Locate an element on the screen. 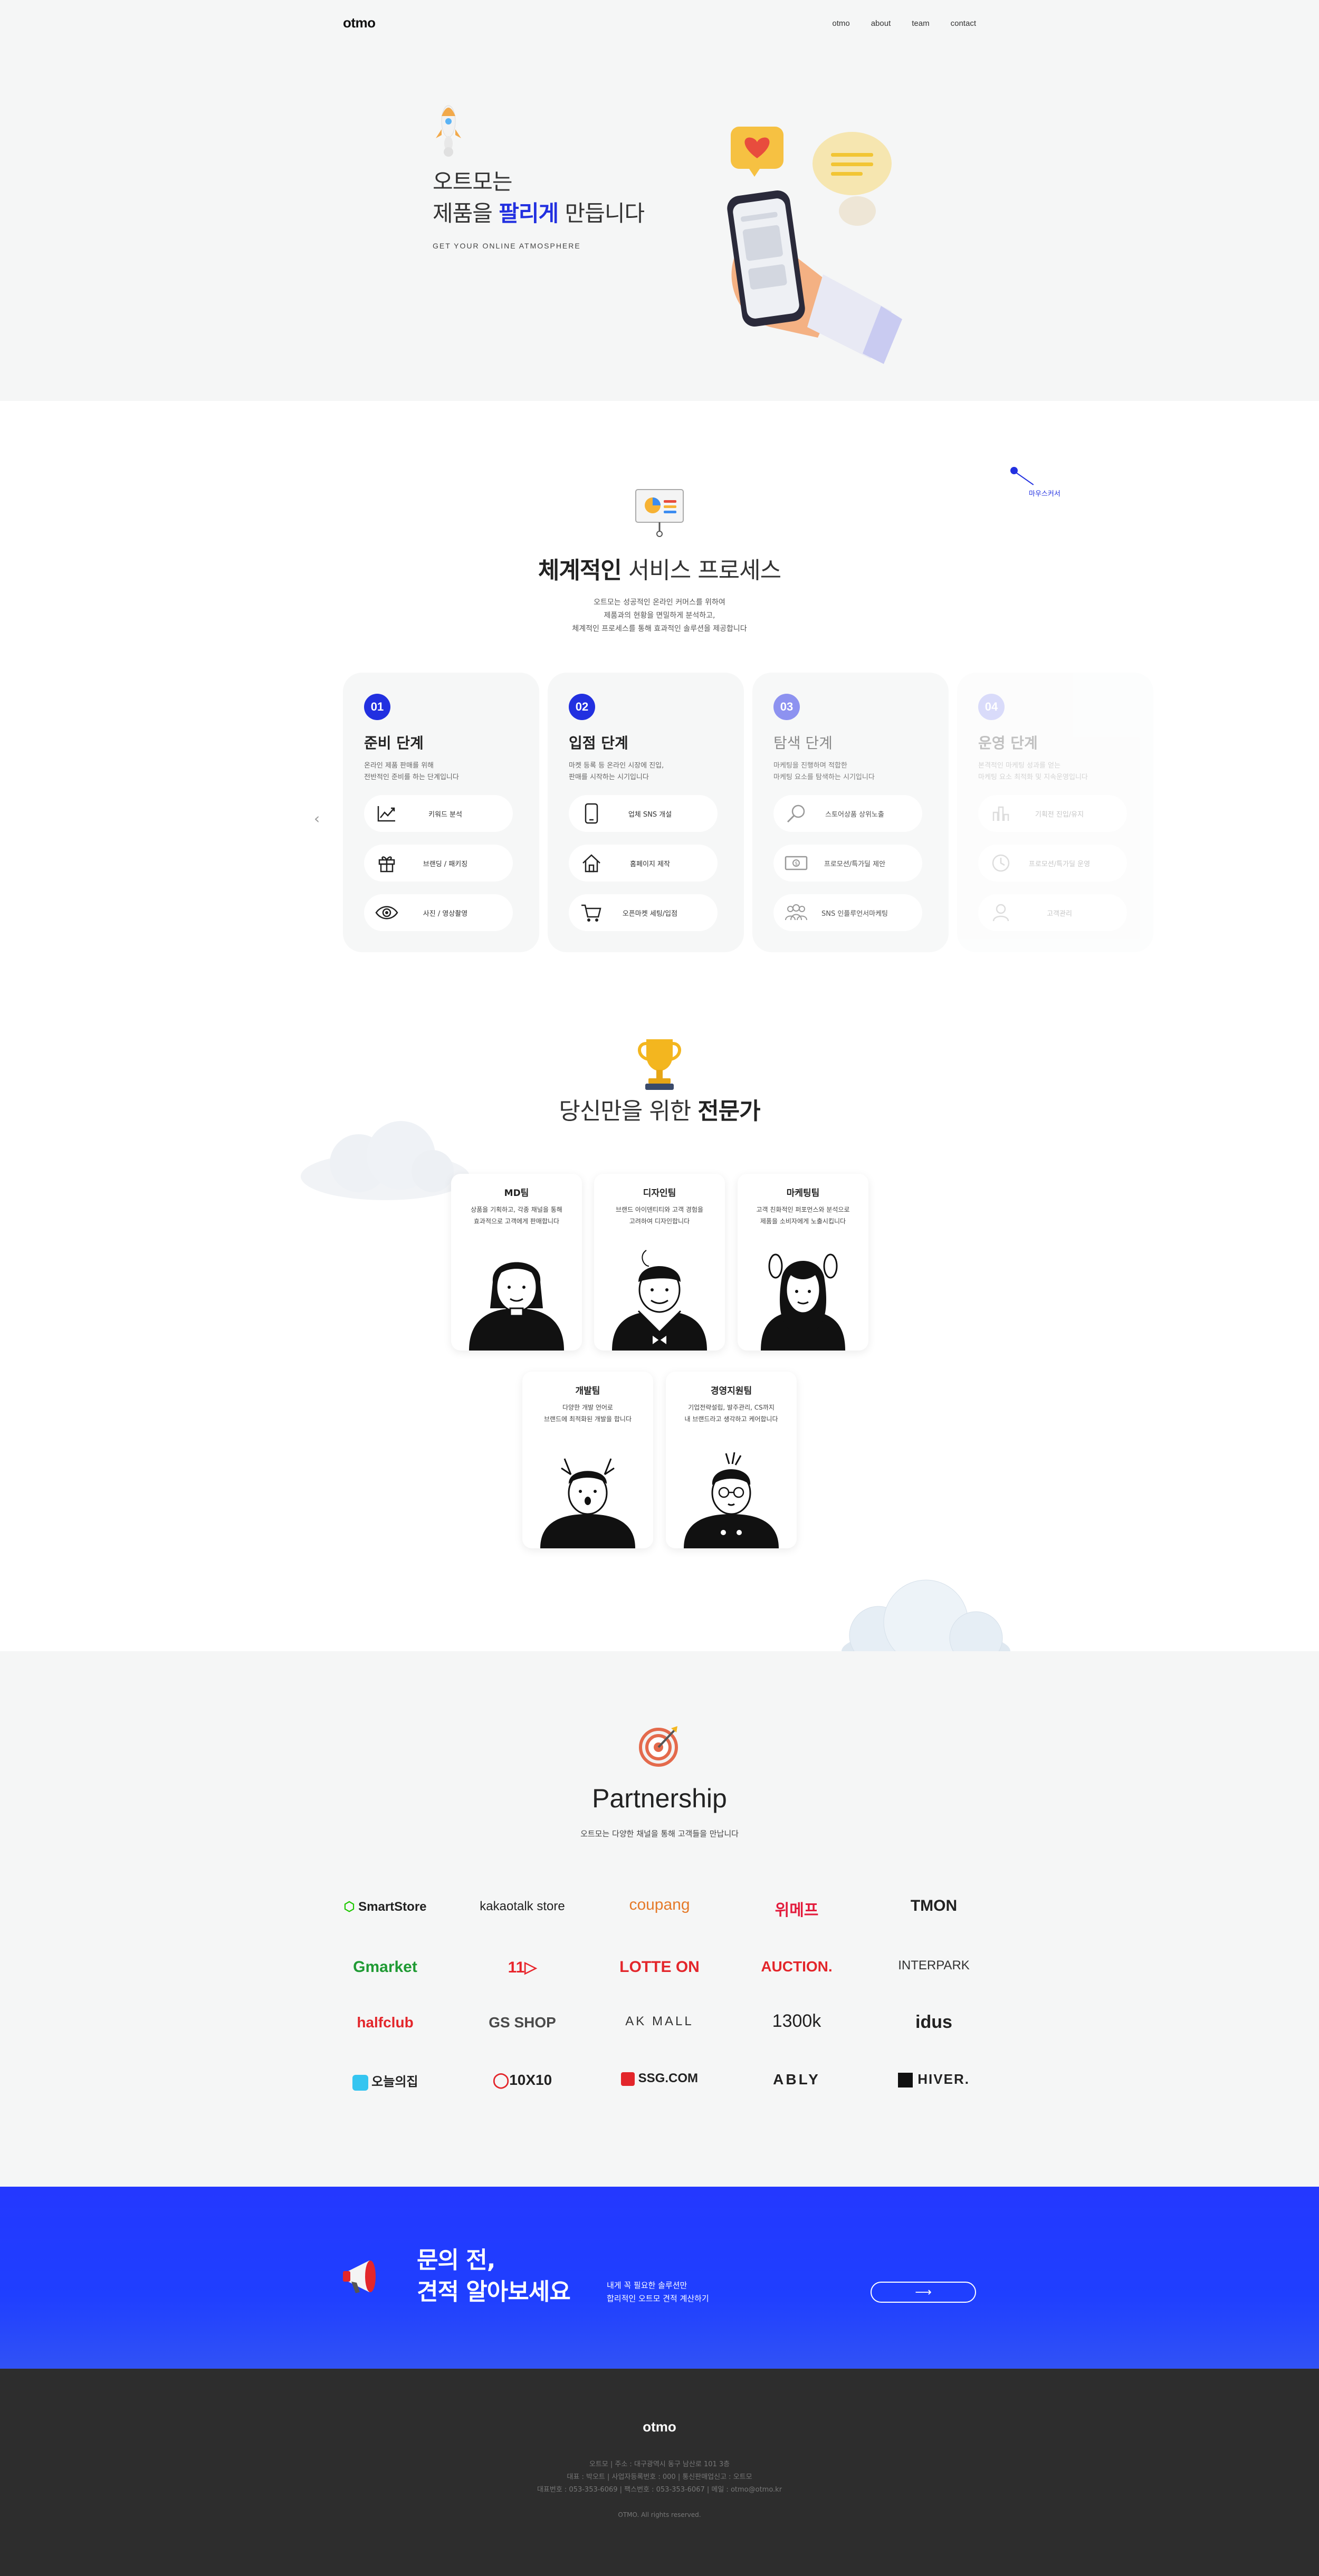 Image resolution: width=1319 pixels, height=2576 pixels. hero-title-pre: 제품을 is located at coordinates (466, 213).